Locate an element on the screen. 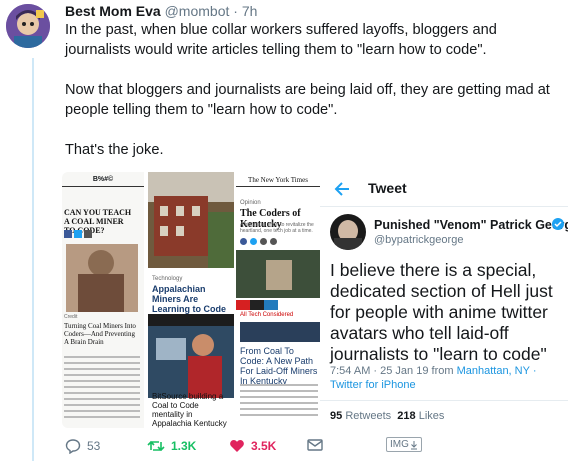  npr-body is located at coordinates (279, 402).